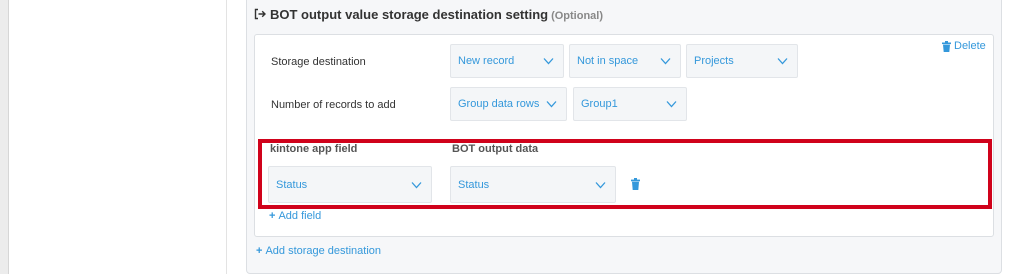 The height and width of the screenshot is (274, 1024). I want to click on records-source-value: Group data rows, so click(499, 104).